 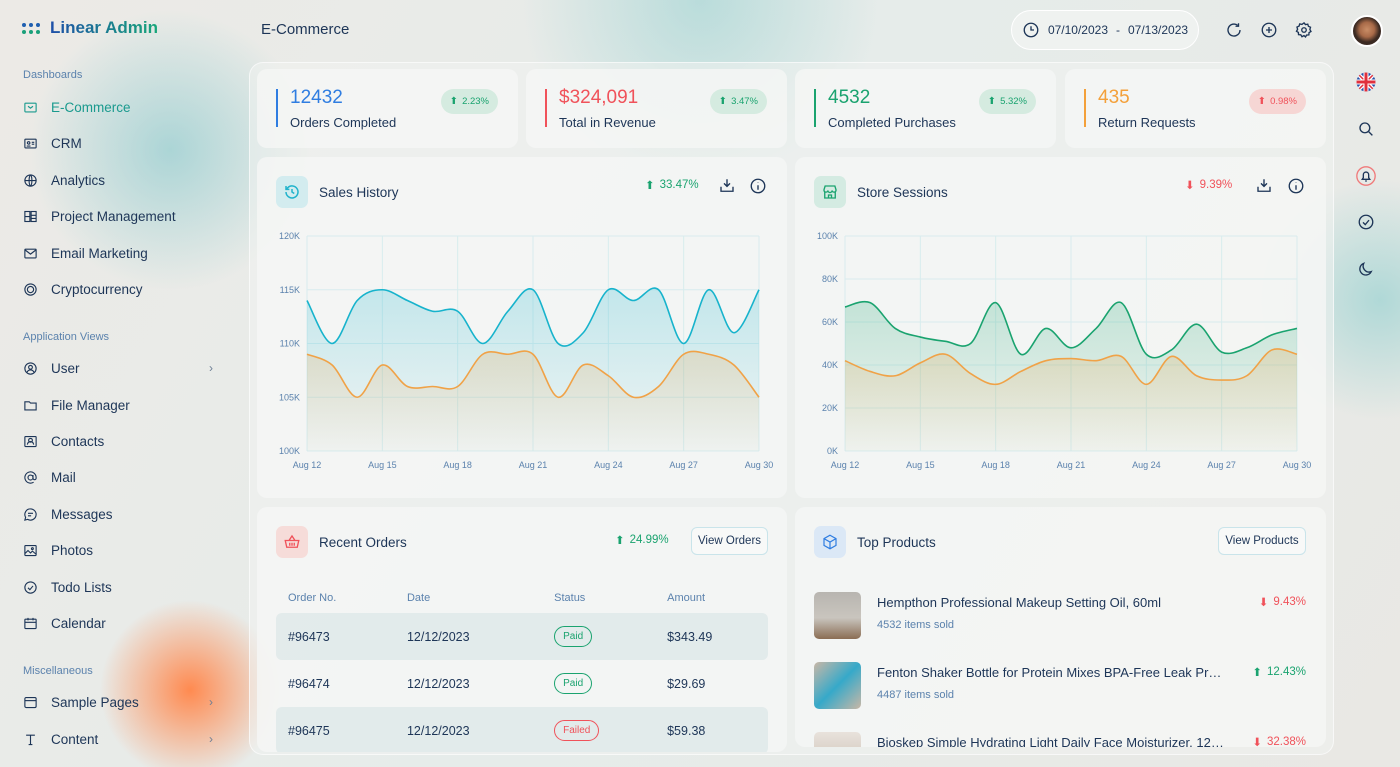 I want to click on y-tick-label: 0K, so click(x=832, y=451).